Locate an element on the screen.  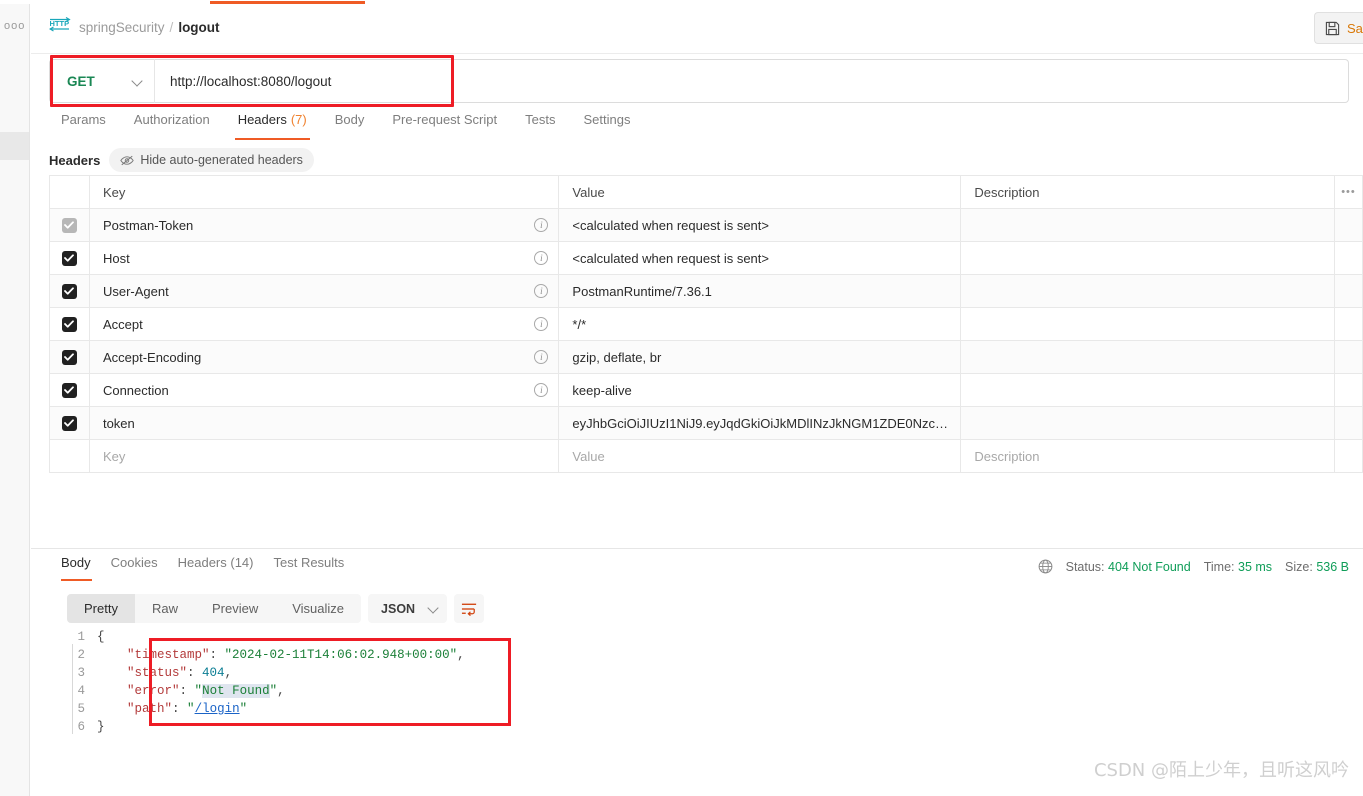
hide-auto-generated-headers-button: Hide auto-generated headers is located at coordinates (211, 160).